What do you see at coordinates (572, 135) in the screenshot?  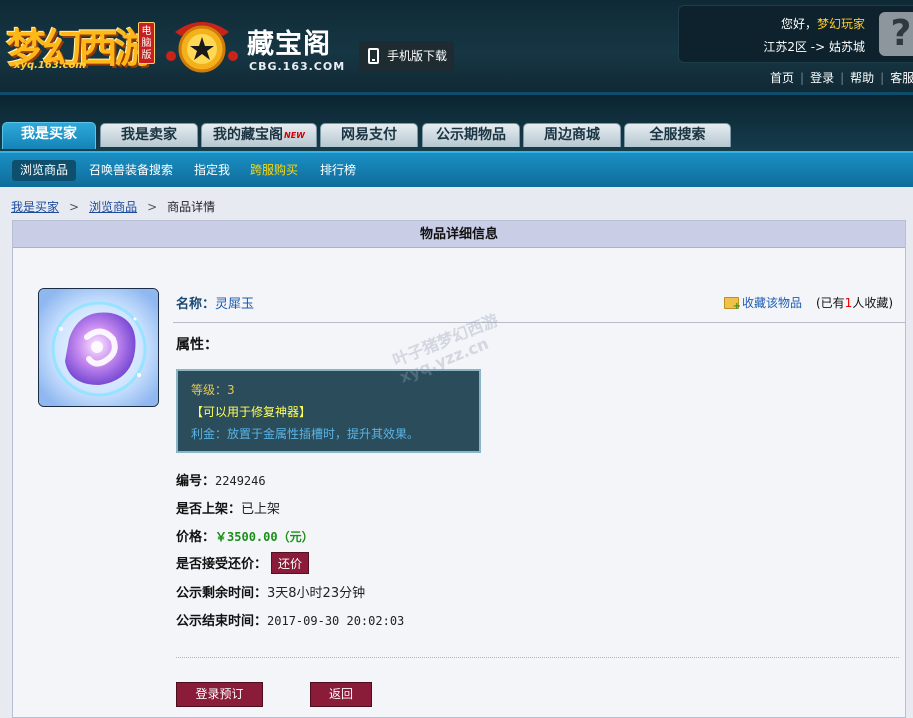 I see `tab-merch-store: 周边商城` at bounding box center [572, 135].